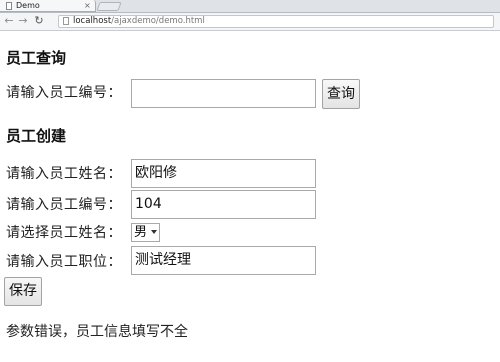  I want to click on new-tab-button, so click(109, 6).